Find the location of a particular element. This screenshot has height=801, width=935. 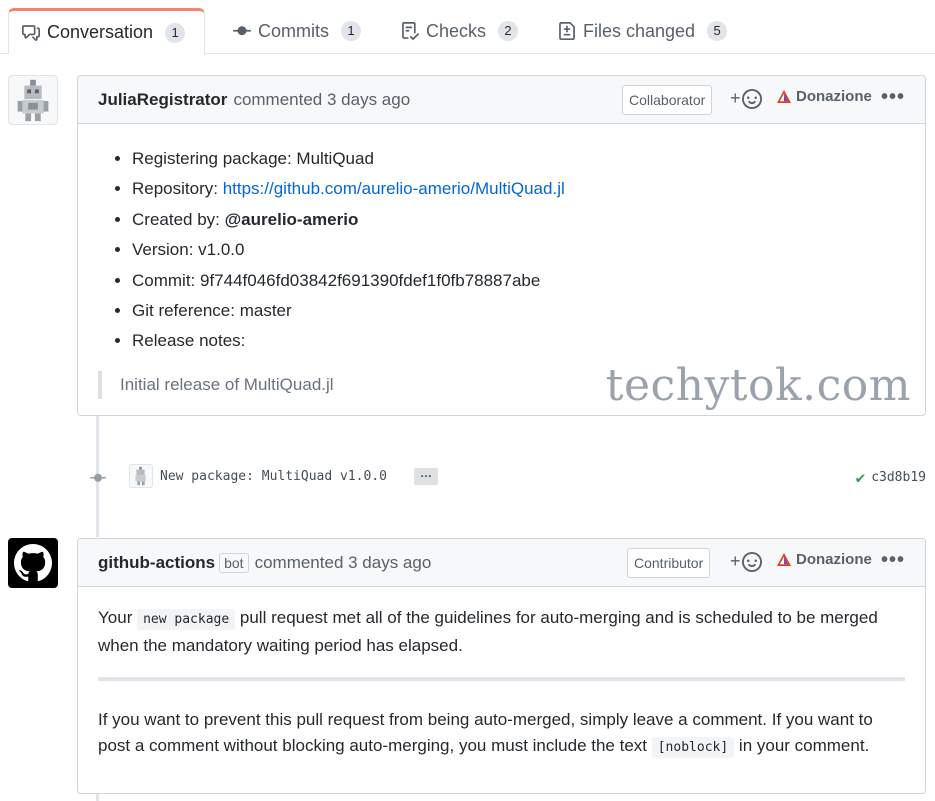

created-label: Created by: is located at coordinates (178, 219).